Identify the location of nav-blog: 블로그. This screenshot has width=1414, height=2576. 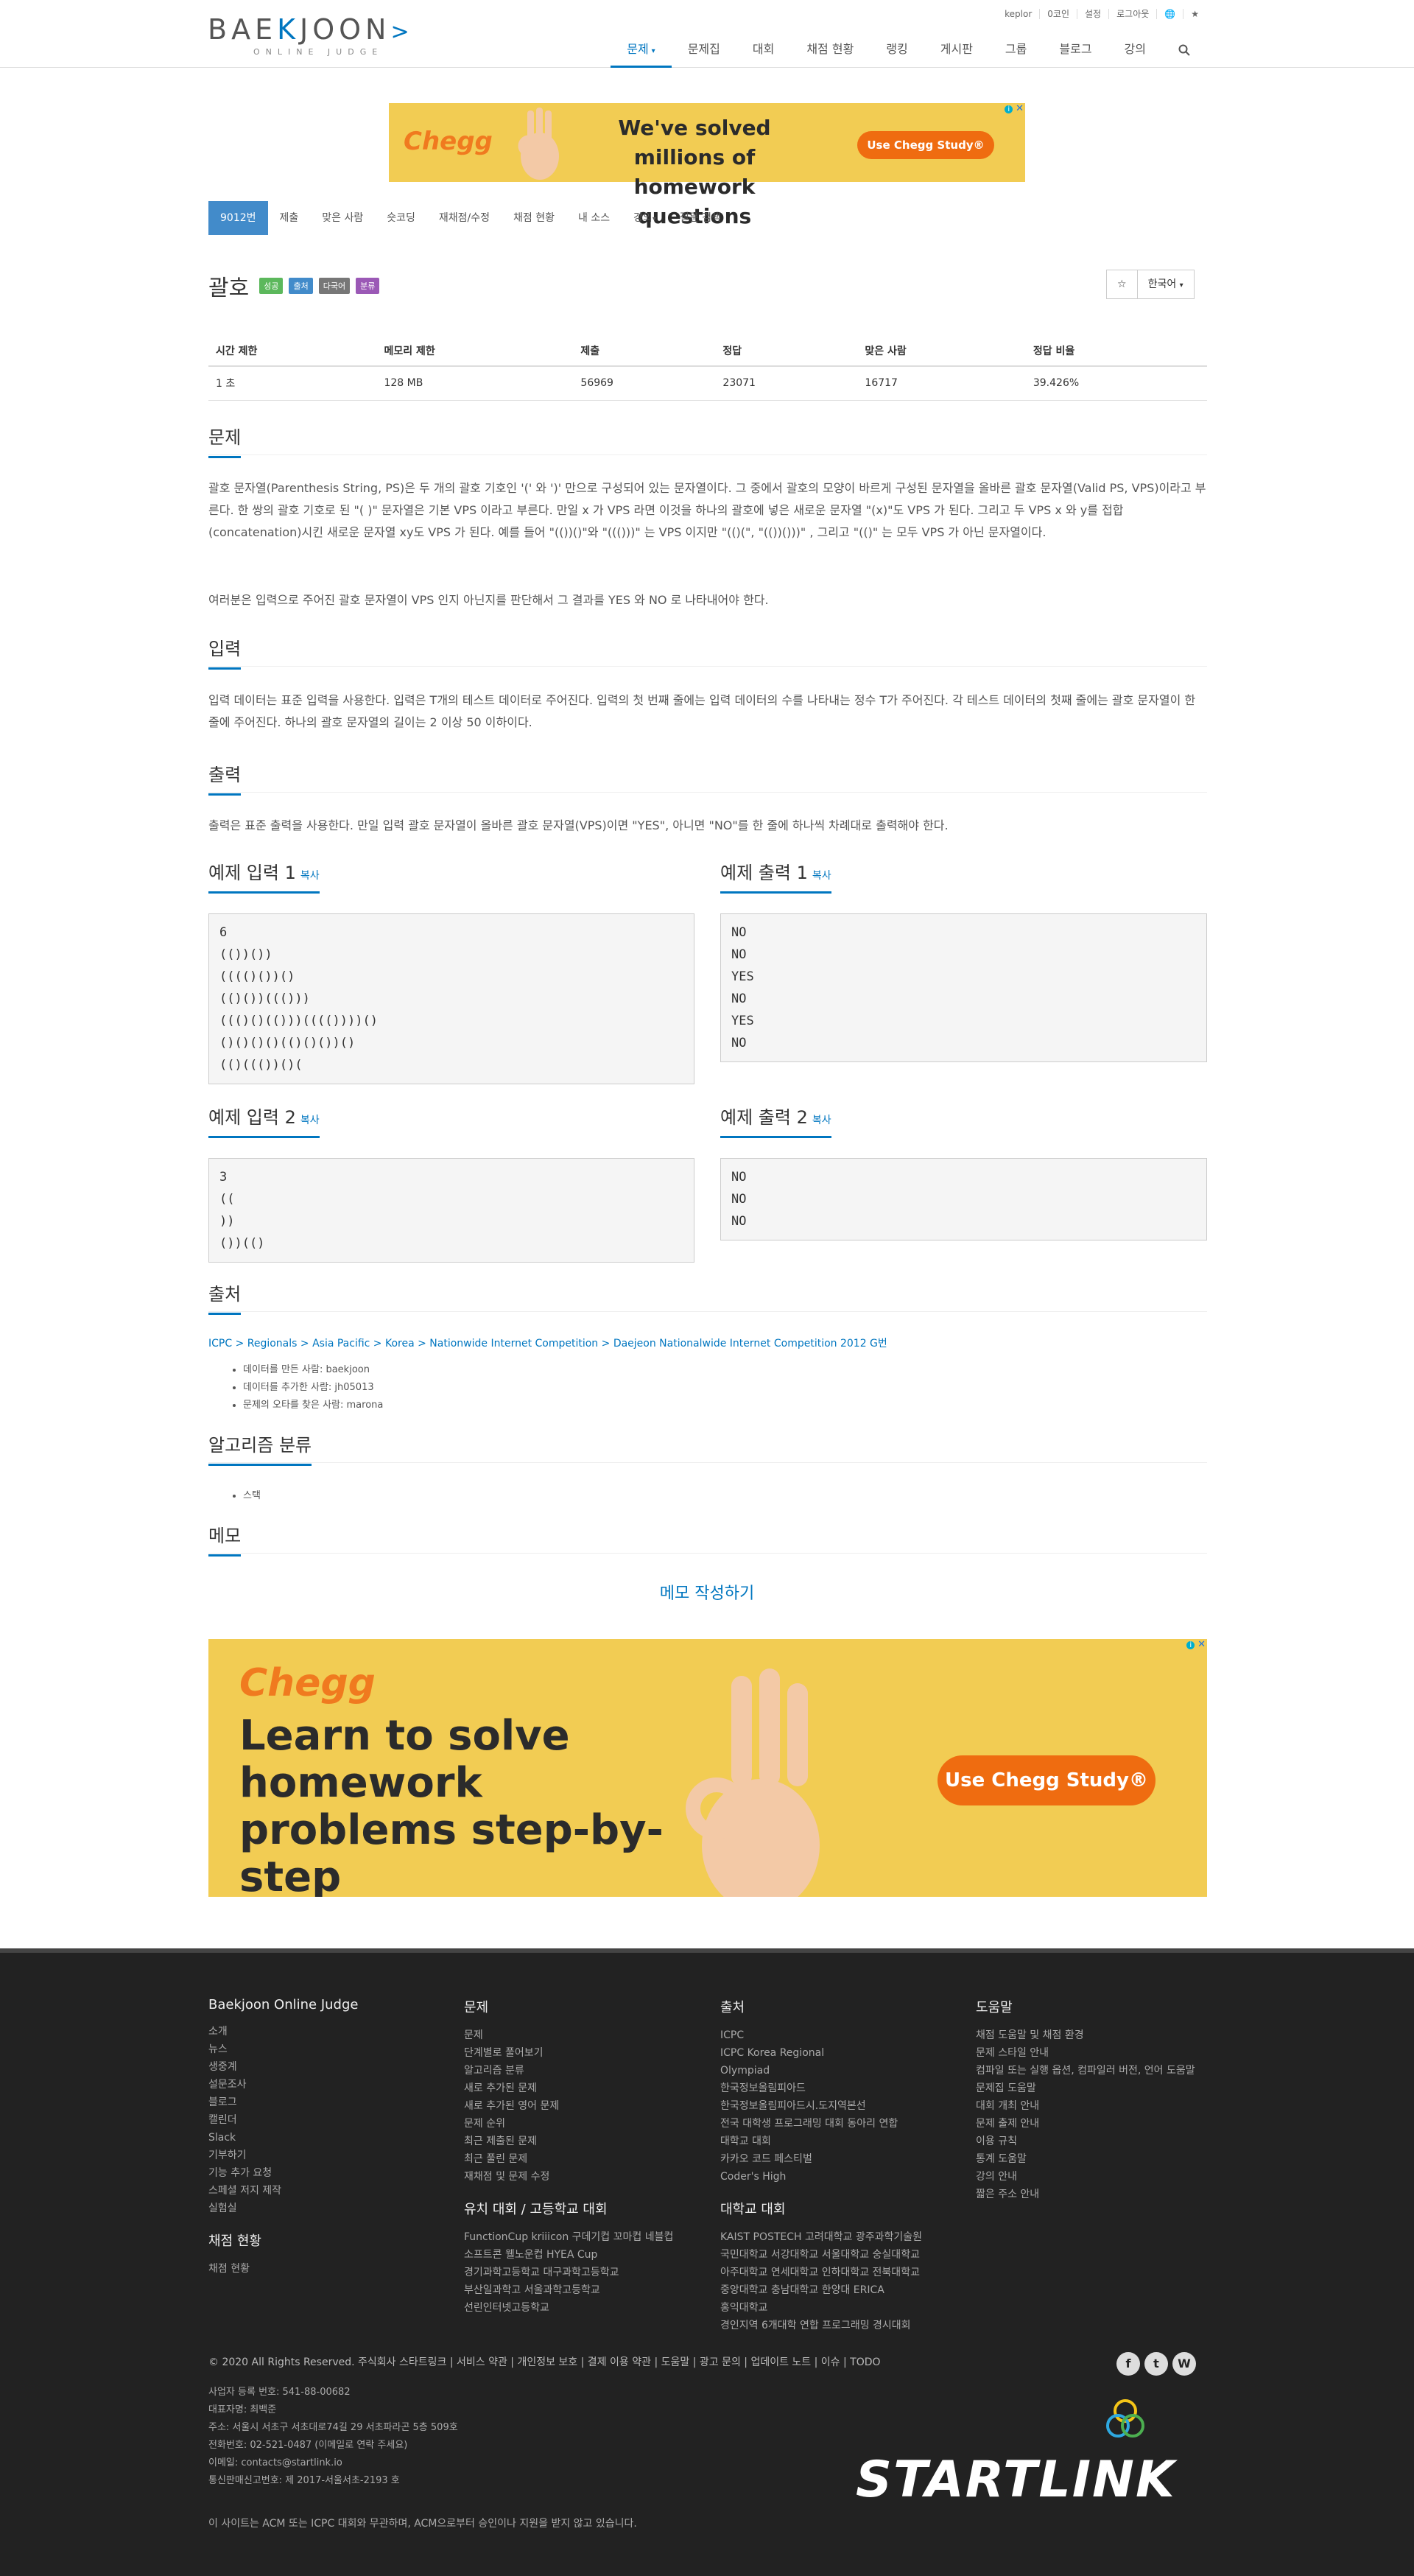
(1075, 52).